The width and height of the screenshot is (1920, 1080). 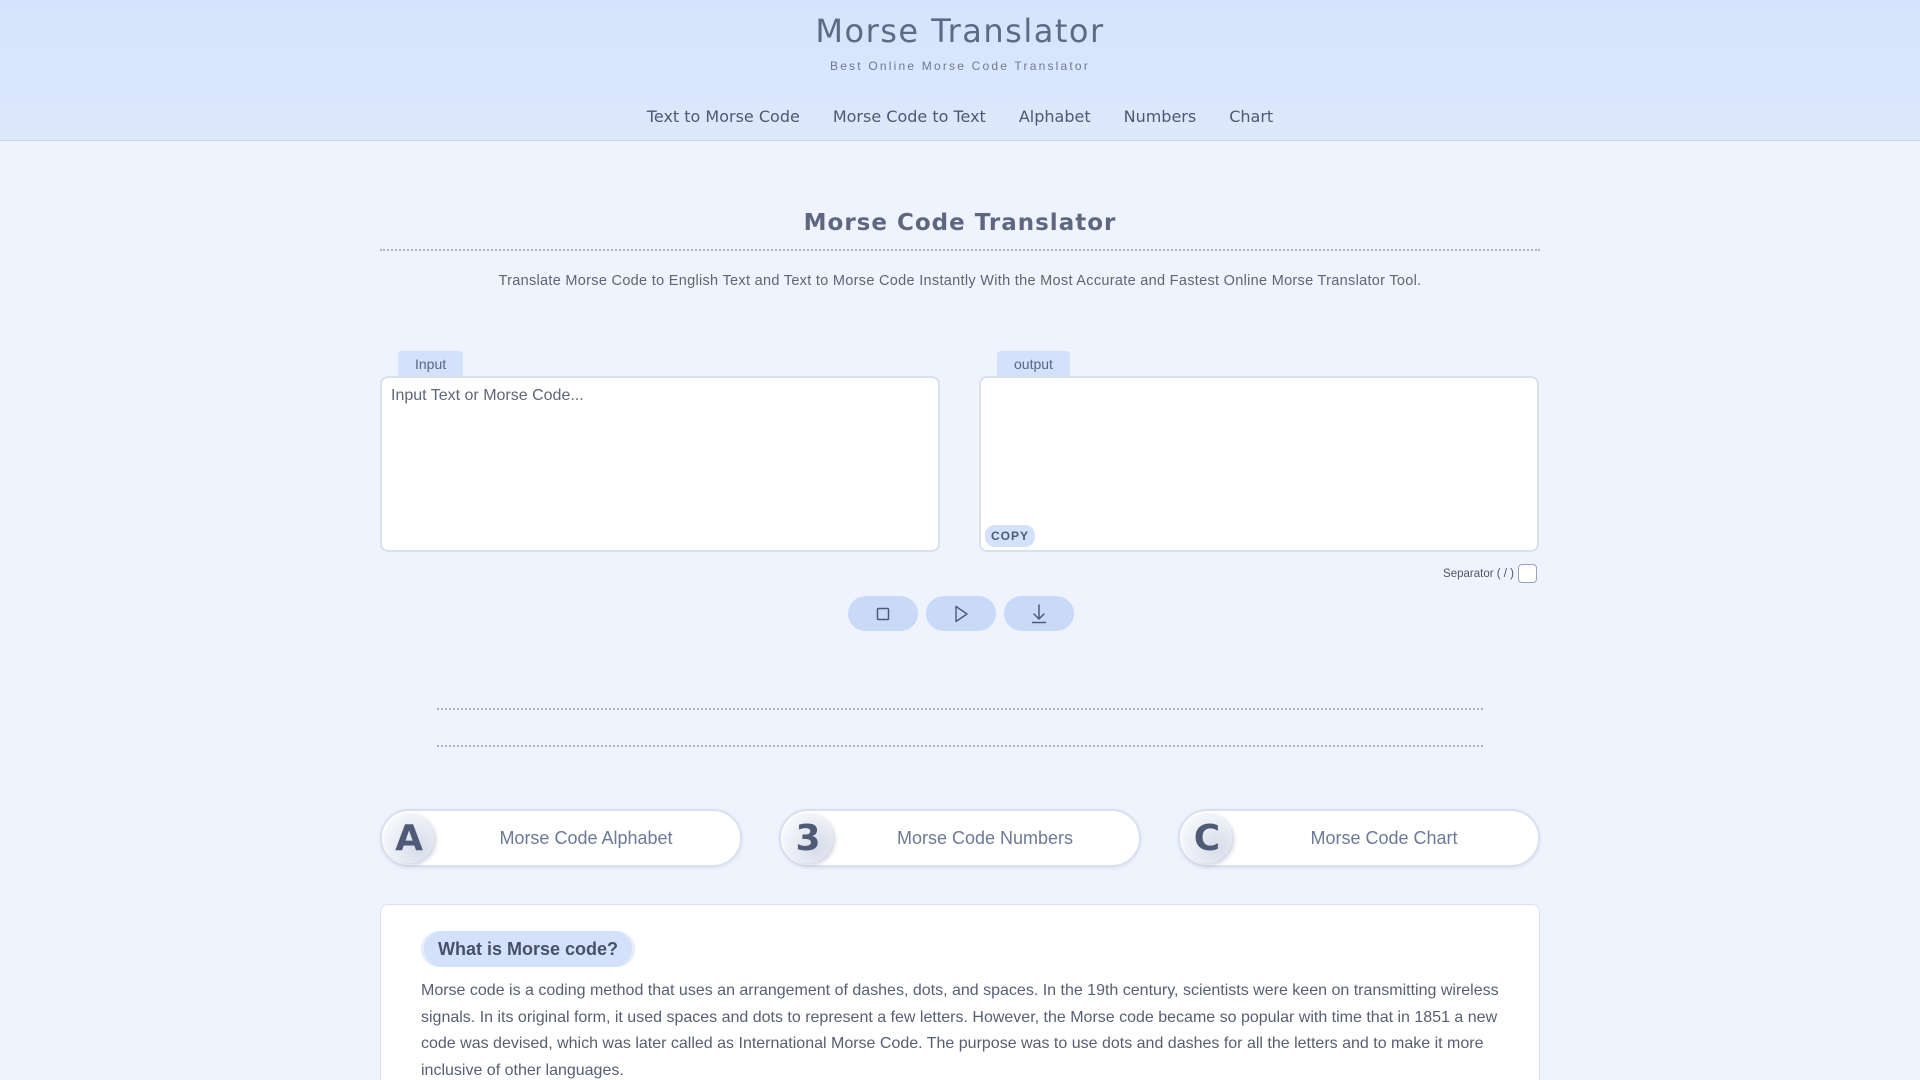 I want to click on site-title: Morse Translator, so click(x=960, y=31).